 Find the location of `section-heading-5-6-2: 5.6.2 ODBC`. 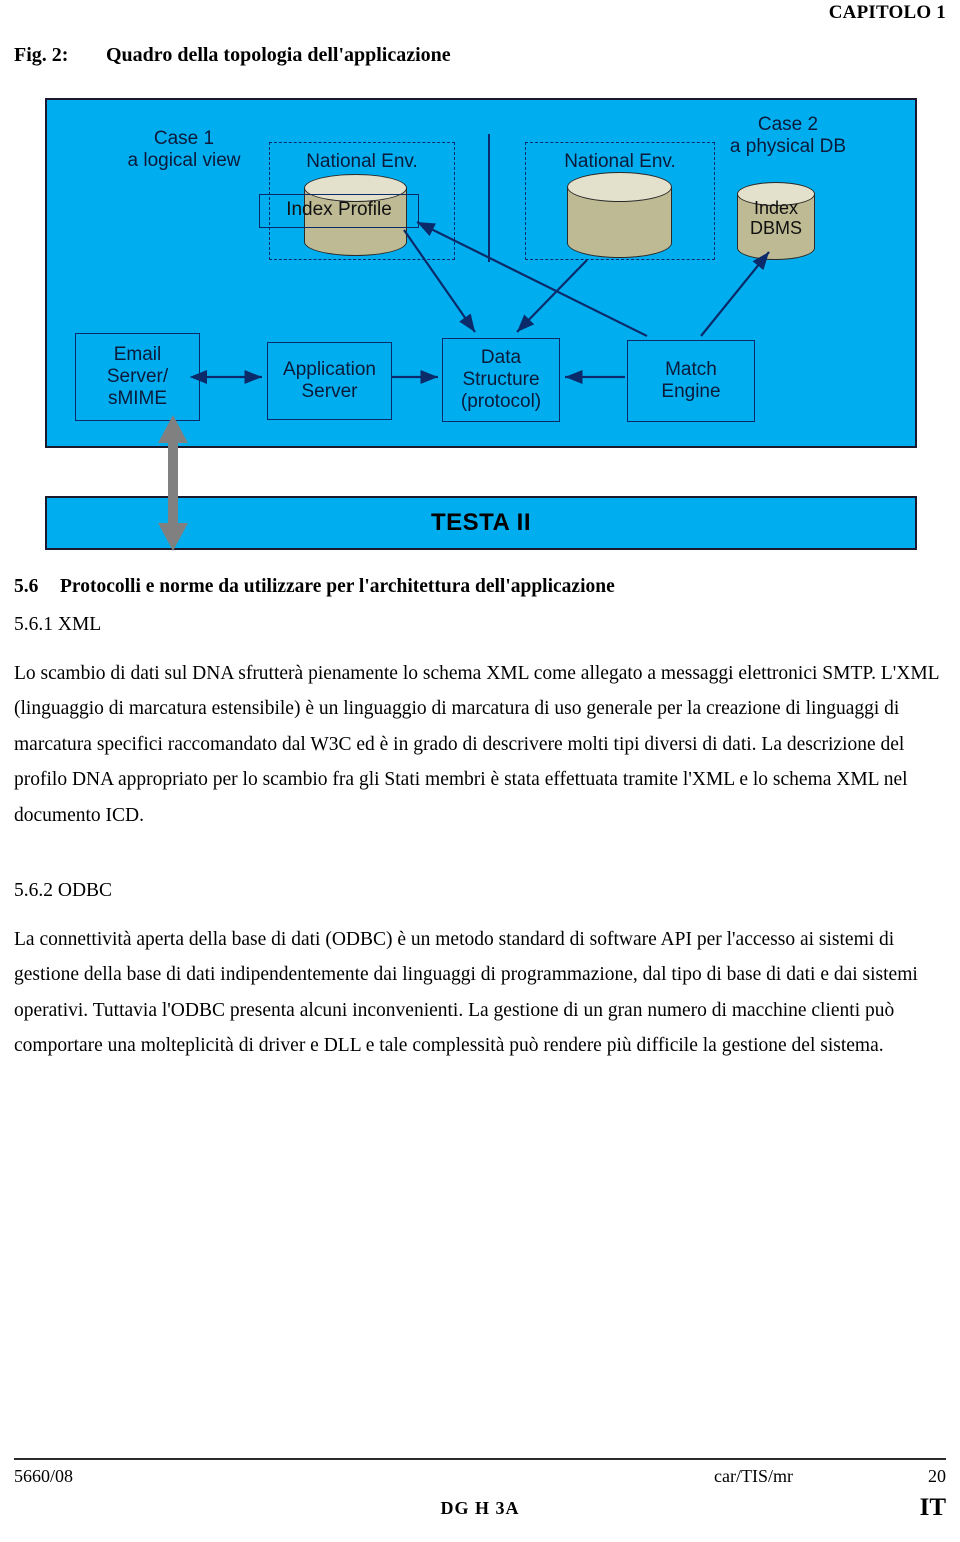

section-heading-5-6-2: 5.6.2 ODBC is located at coordinates (63, 891).